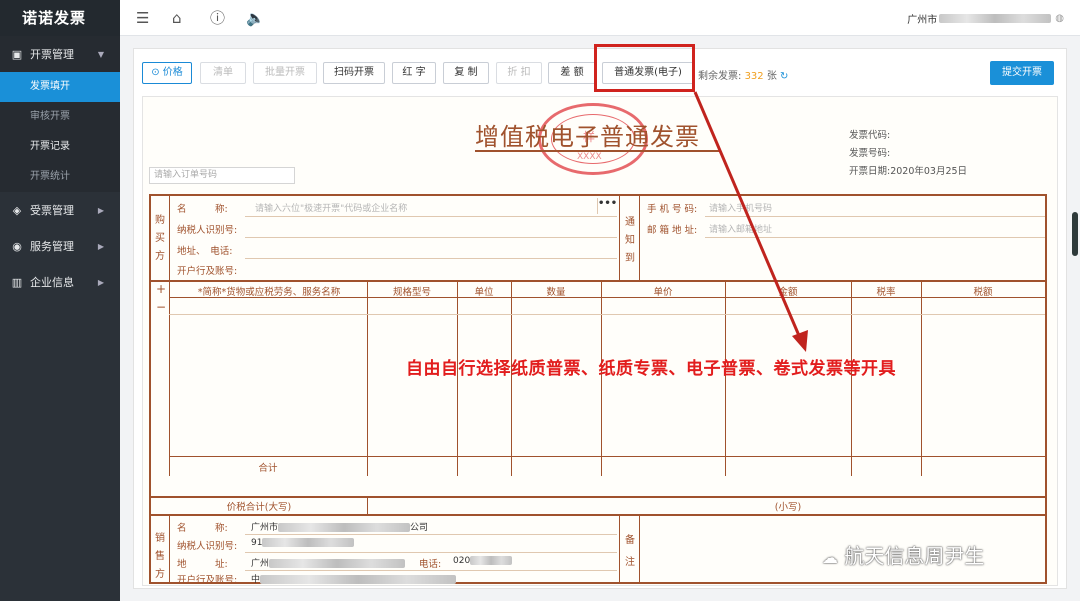 This screenshot has height=601, width=1080. I want to click on stamp-text: XXXX, so click(589, 157).